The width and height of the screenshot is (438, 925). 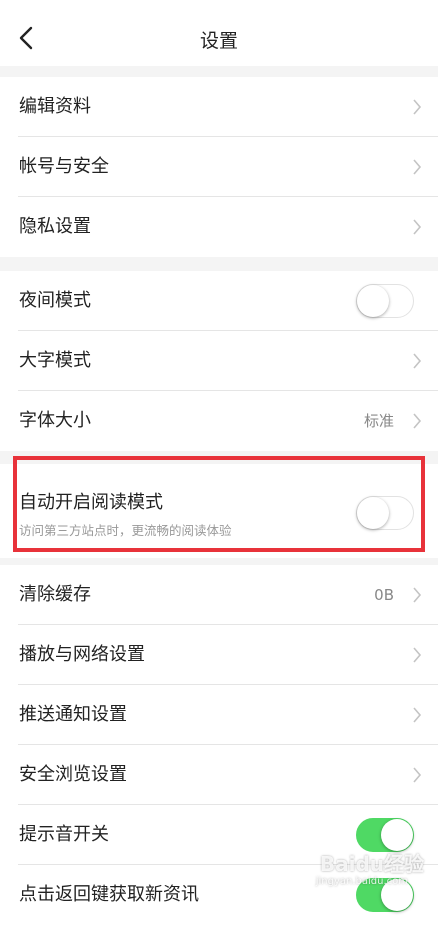 What do you see at coordinates (64, 166) in the screenshot?
I see `setting-label: 帐号与安全` at bounding box center [64, 166].